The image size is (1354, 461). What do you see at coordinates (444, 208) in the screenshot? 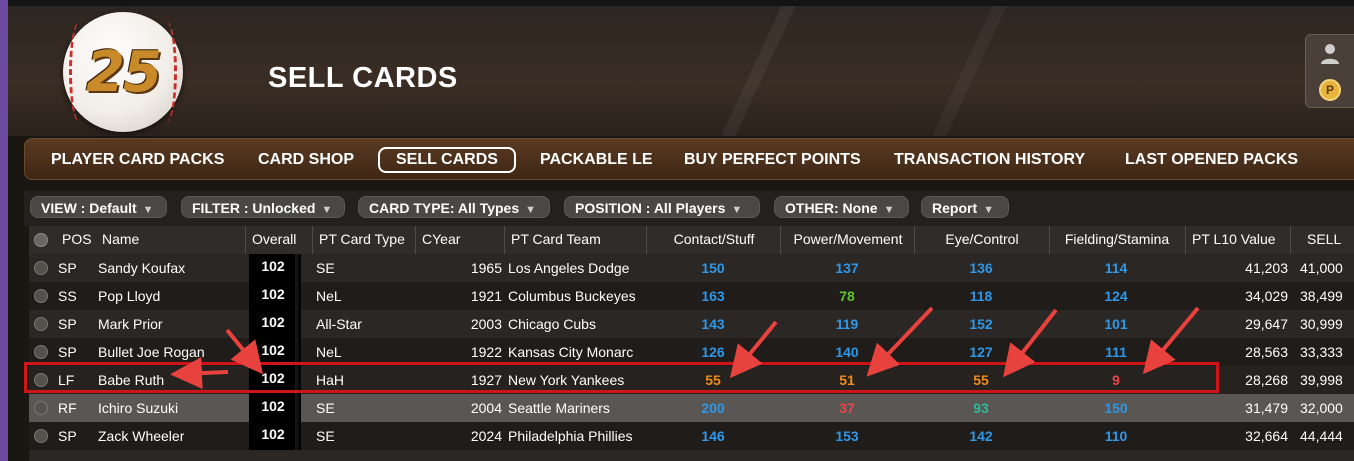
I see `card-type-dropdown-label: CARD TYPE: All Types` at bounding box center [444, 208].